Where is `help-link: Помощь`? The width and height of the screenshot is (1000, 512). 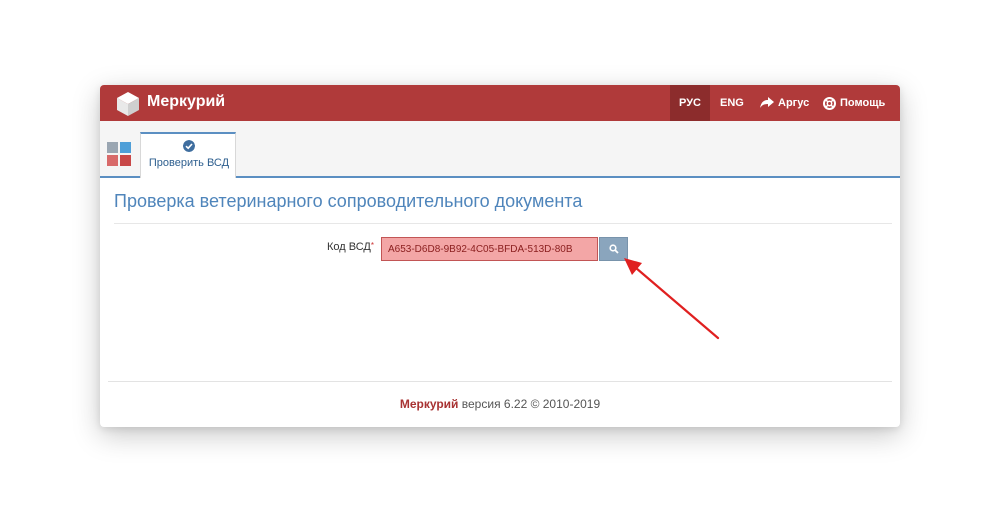
help-link: Помощь is located at coordinates (854, 103).